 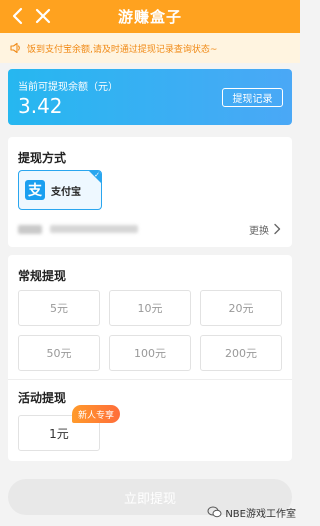 I want to click on amount-option-200: 200元, so click(x=241, y=353).